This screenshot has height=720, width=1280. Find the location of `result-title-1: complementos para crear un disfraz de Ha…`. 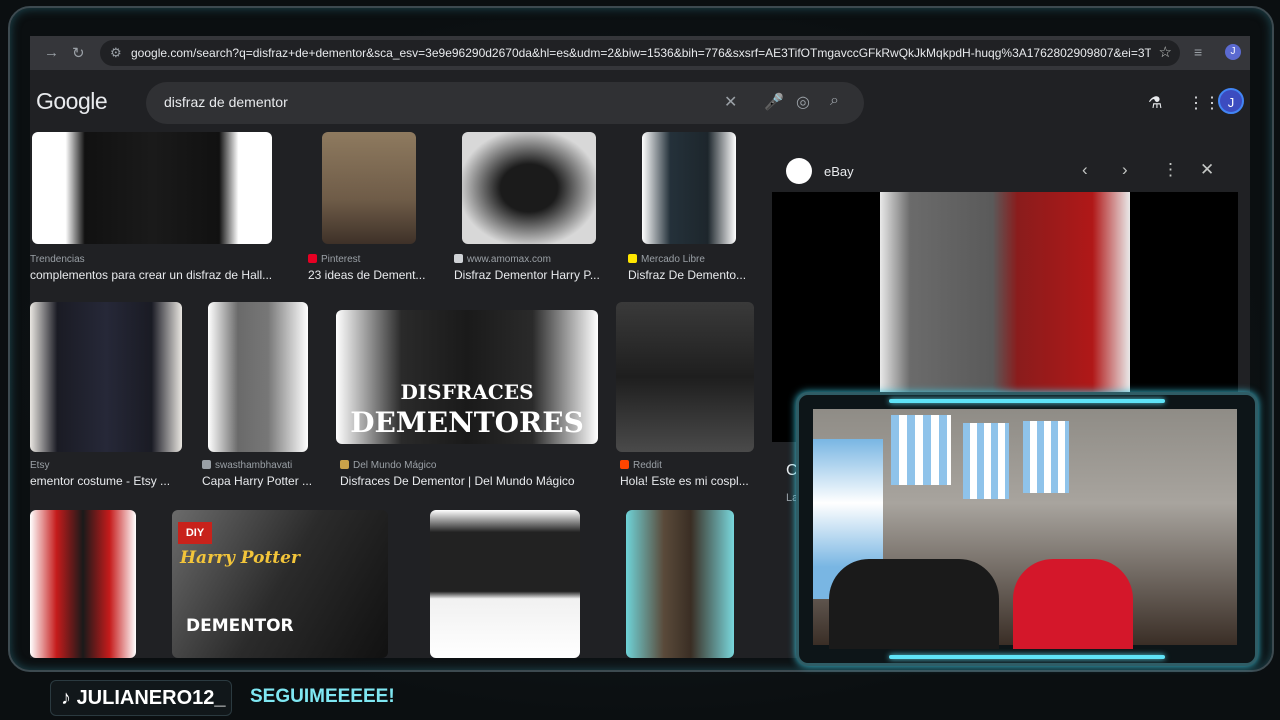

result-title-1: complementos para crear un disfraz de Ha… is located at coordinates (160, 275).